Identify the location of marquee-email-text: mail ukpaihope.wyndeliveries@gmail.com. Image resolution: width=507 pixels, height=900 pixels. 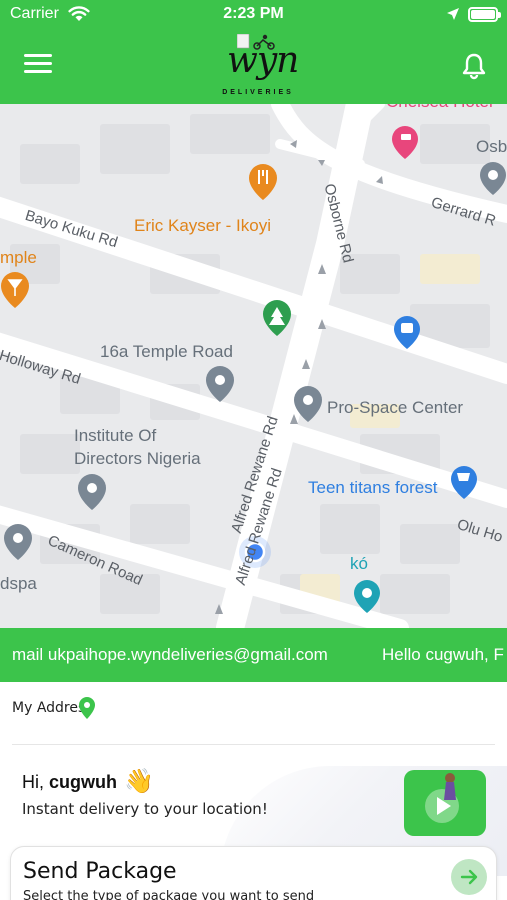
(170, 654).